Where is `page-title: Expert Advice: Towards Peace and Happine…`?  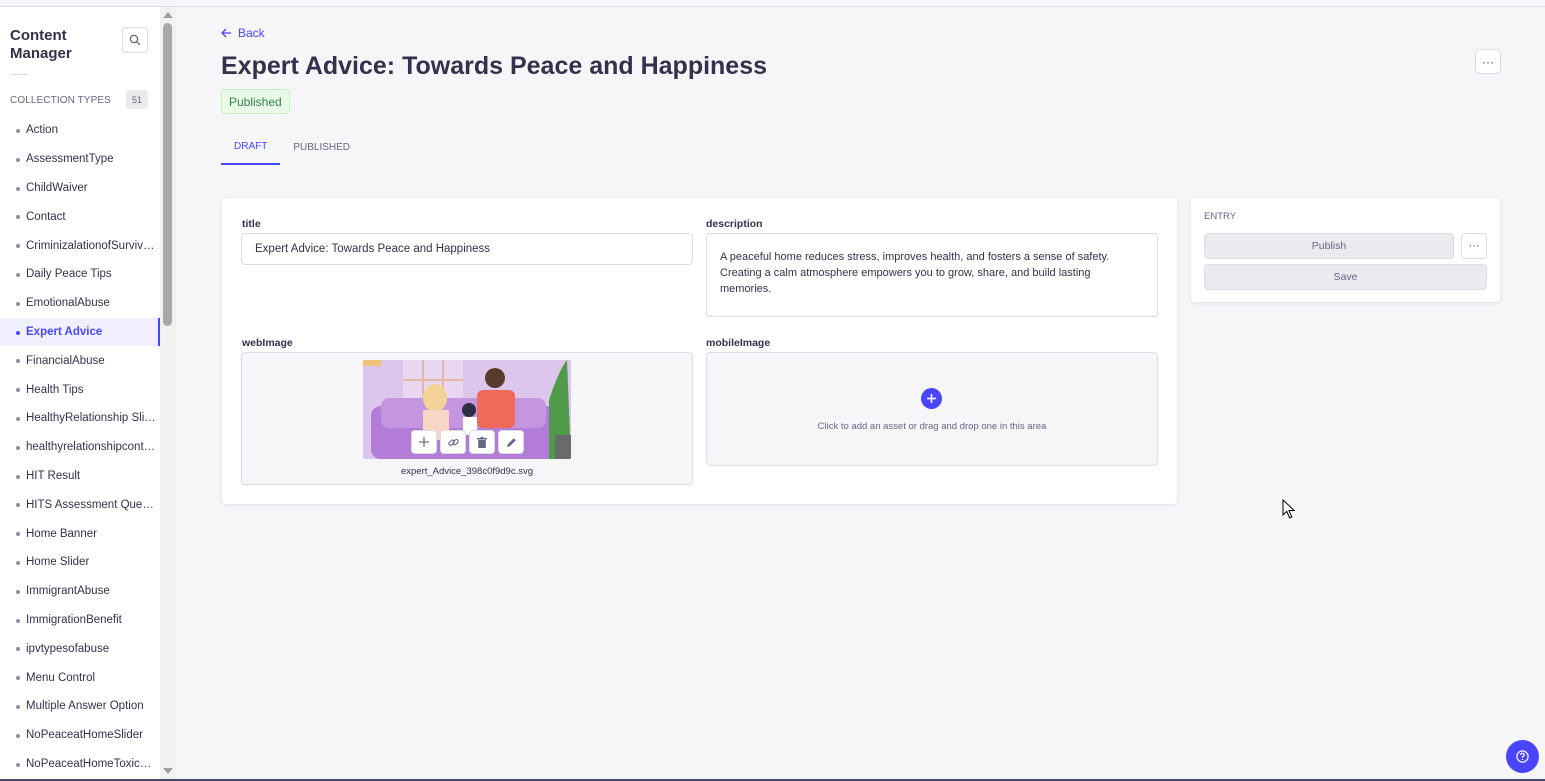 page-title: Expert Advice: Towards Peace and Happine… is located at coordinates (494, 66).